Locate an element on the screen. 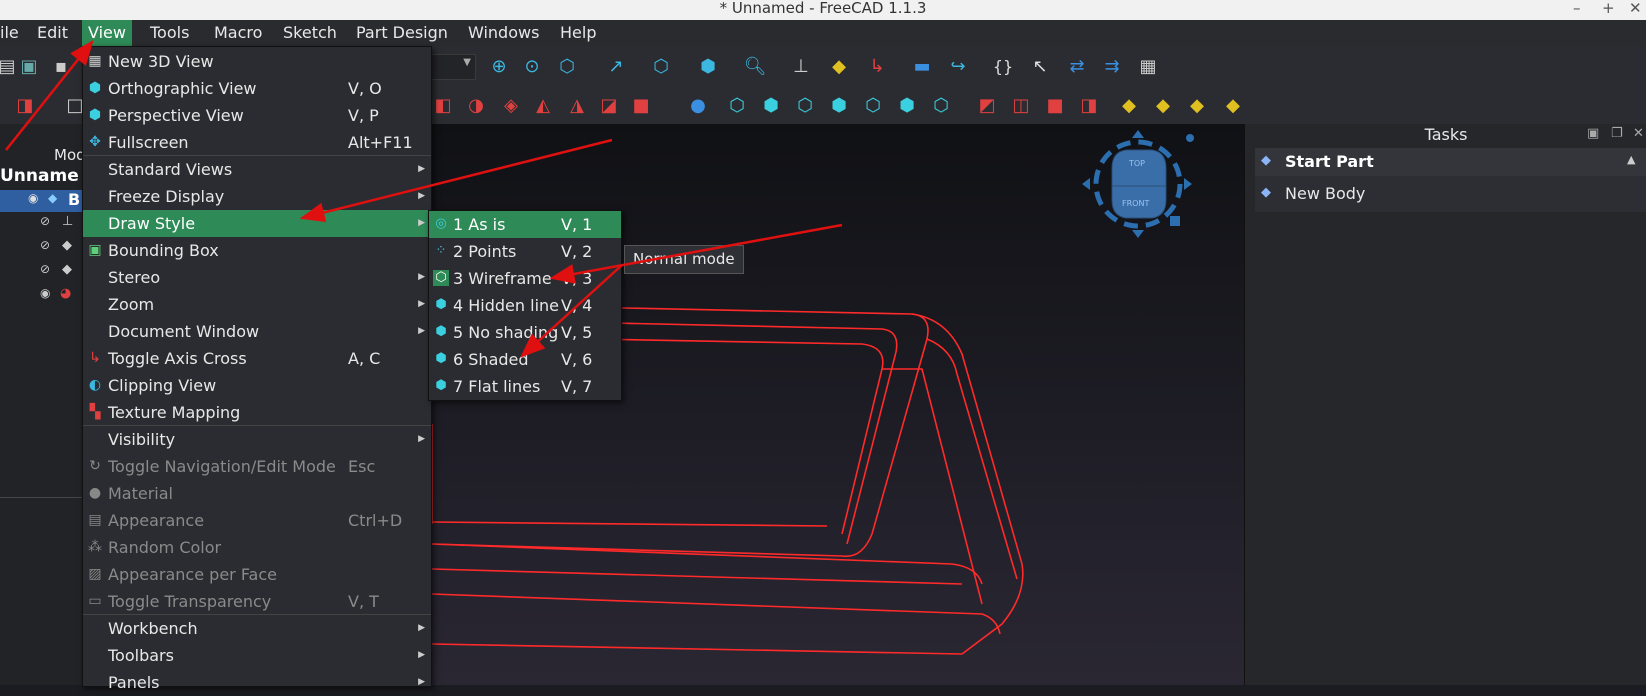  view-menu-item-visibility: Visibility ▶ is located at coordinates (257, 439).